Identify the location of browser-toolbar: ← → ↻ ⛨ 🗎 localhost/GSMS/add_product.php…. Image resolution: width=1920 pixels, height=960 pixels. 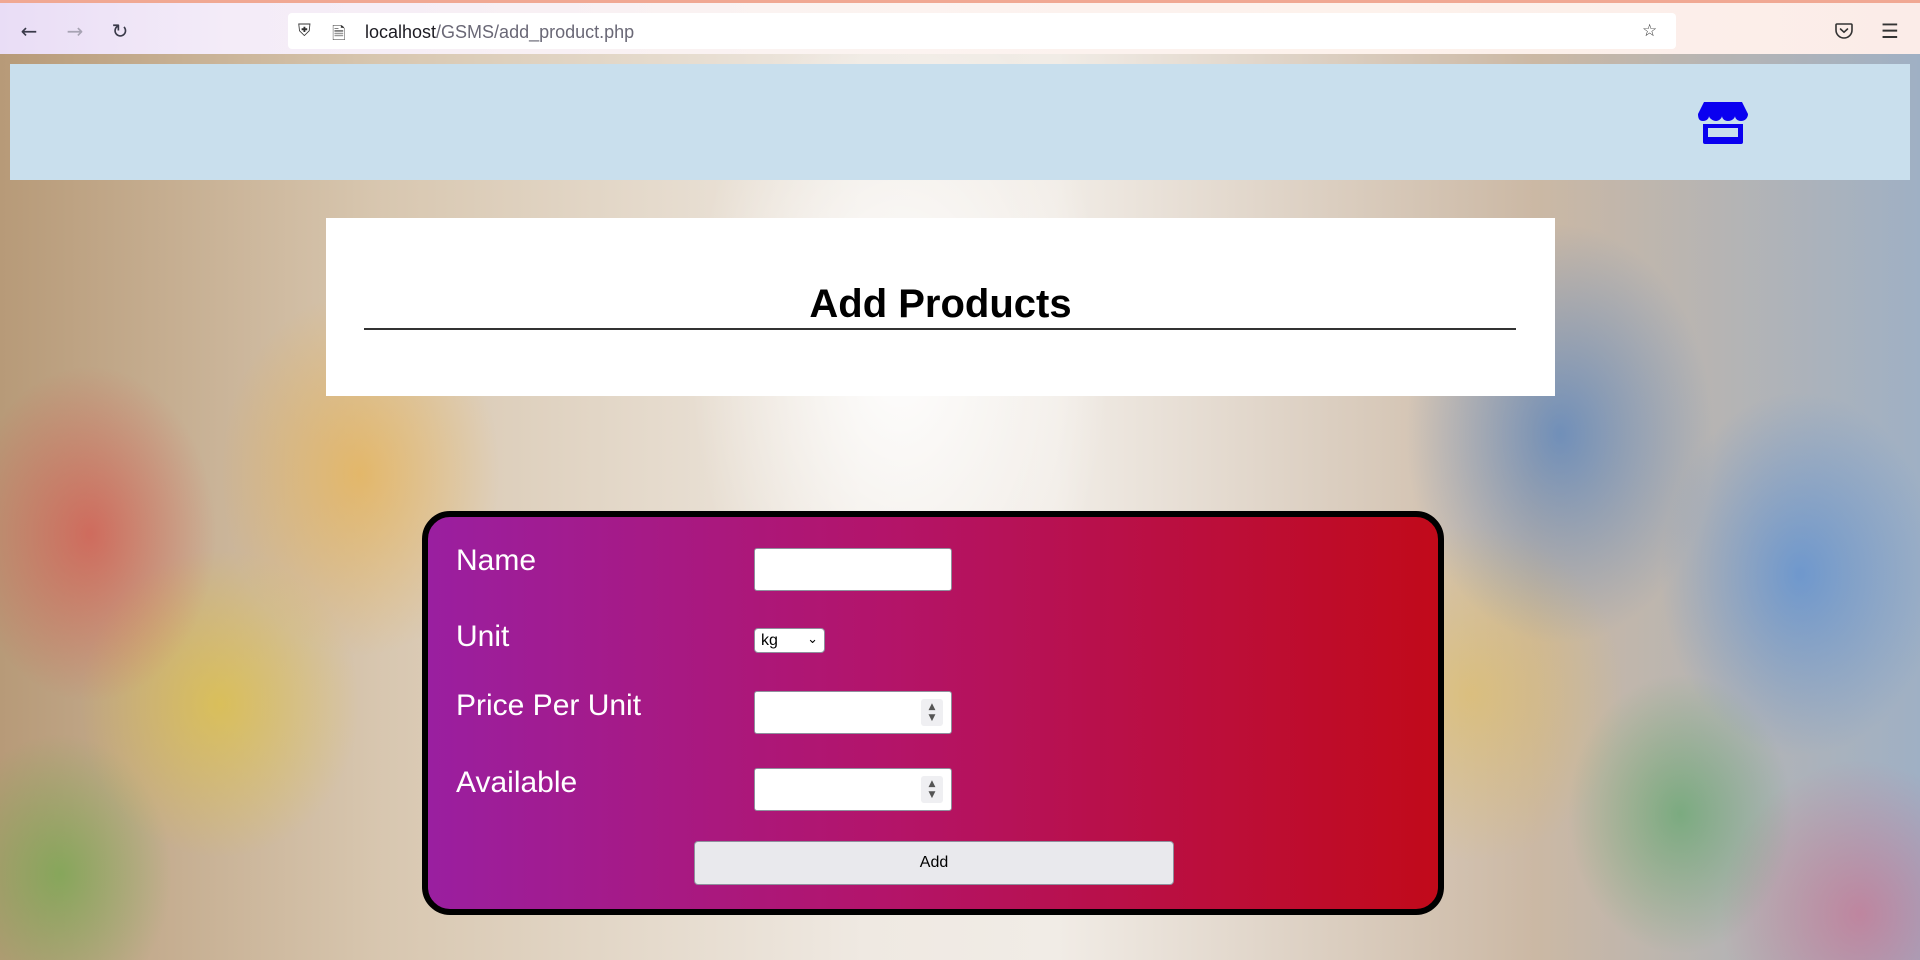
(960, 27).